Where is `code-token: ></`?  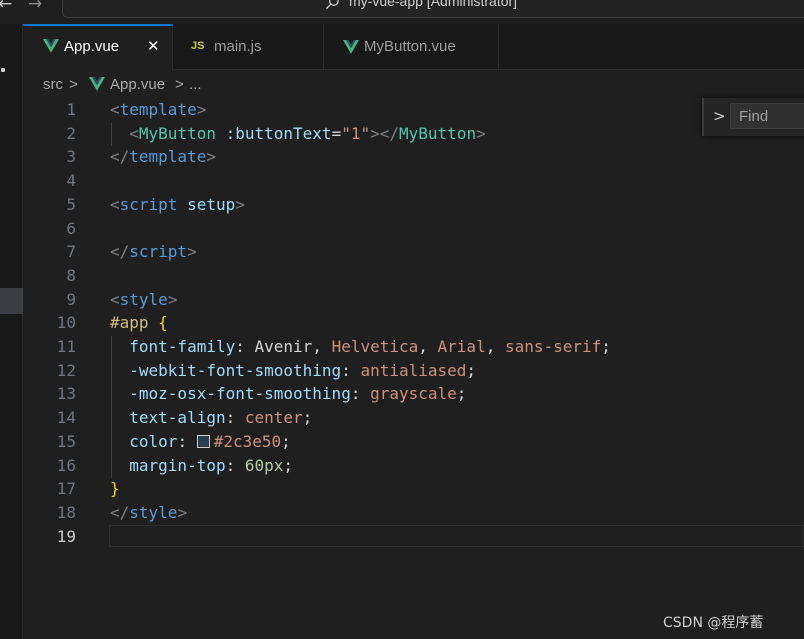
code-token: ></ is located at coordinates (385, 133).